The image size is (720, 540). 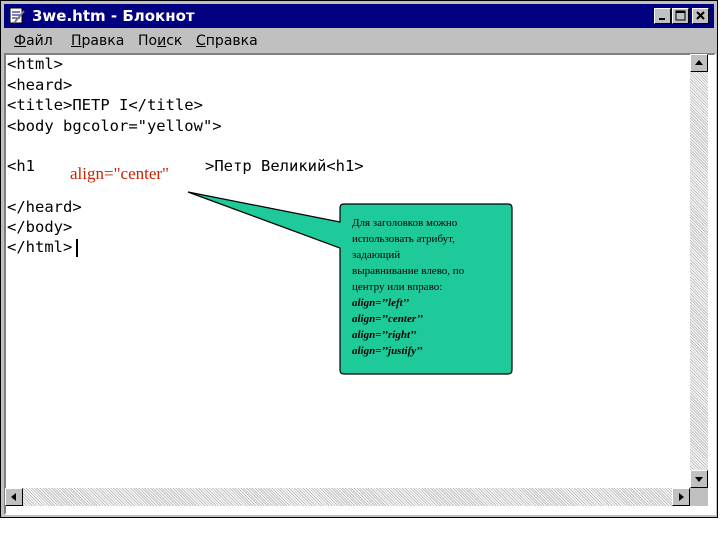 I want to click on scroll-right-button, so click(x=681, y=497).